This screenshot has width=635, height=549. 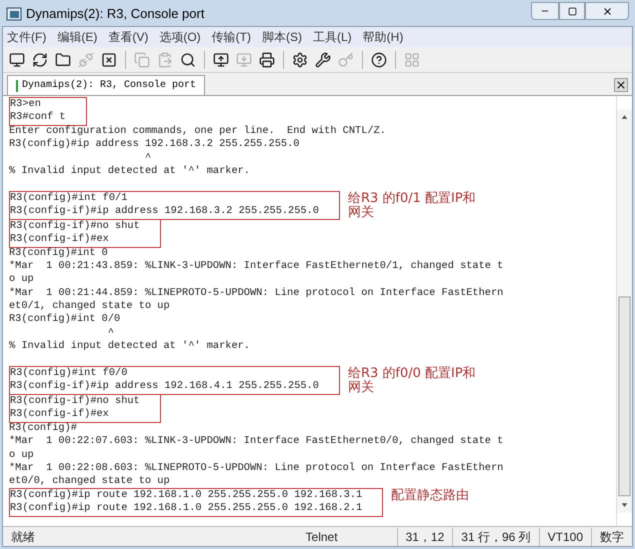 I want to click on folder-icon, so click(x=63, y=60).